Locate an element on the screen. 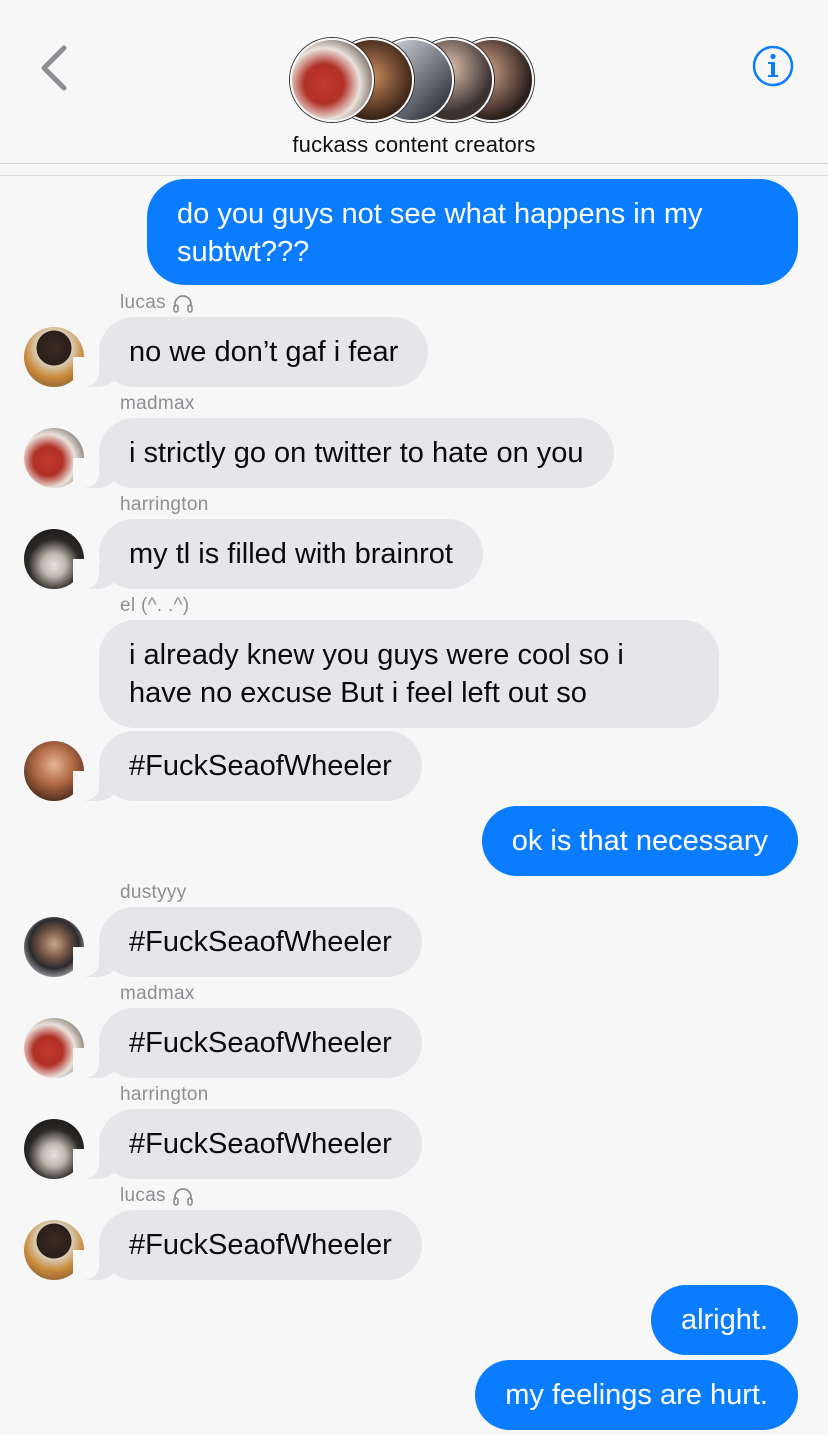 This screenshot has height=1435, width=828. outgoing-message: alright. is located at coordinates (724, 1320).